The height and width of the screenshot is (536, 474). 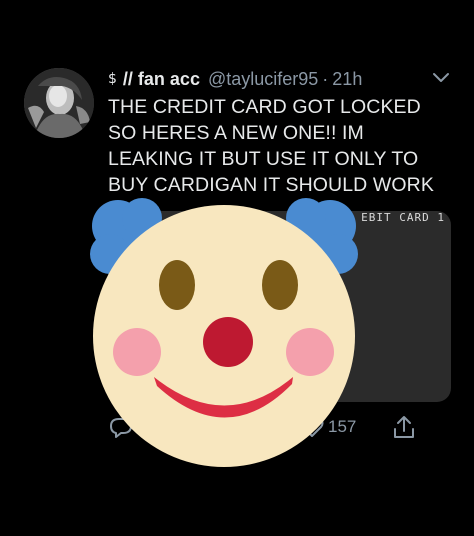 I want to click on share-button, so click(x=404, y=427).